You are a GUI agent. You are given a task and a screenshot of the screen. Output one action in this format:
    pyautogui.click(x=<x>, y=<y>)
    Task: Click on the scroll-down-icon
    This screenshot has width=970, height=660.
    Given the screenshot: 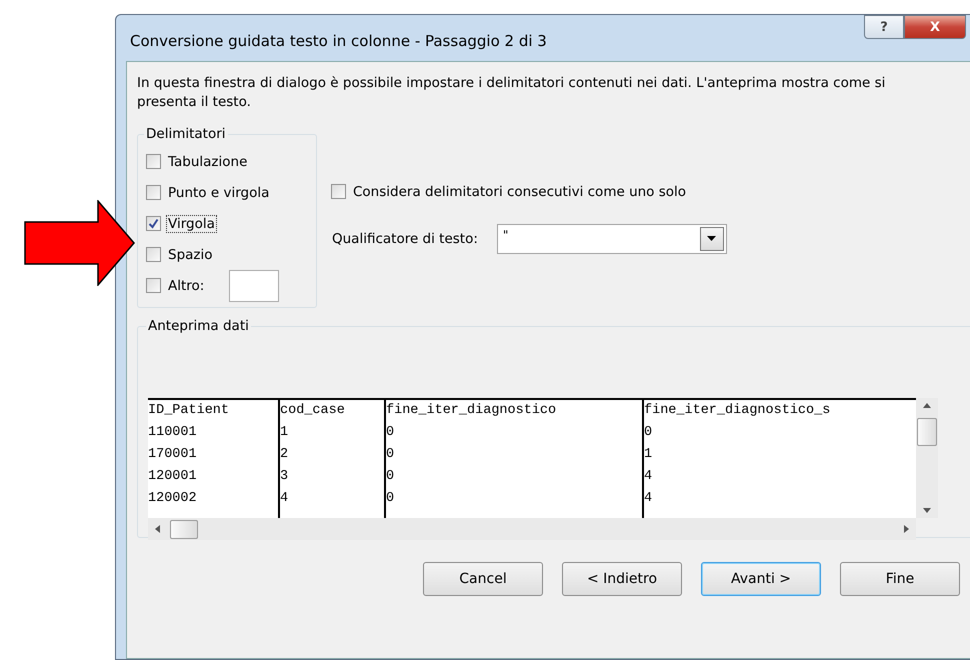 What is the action you would take?
    pyautogui.click(x=927, y=510)
    